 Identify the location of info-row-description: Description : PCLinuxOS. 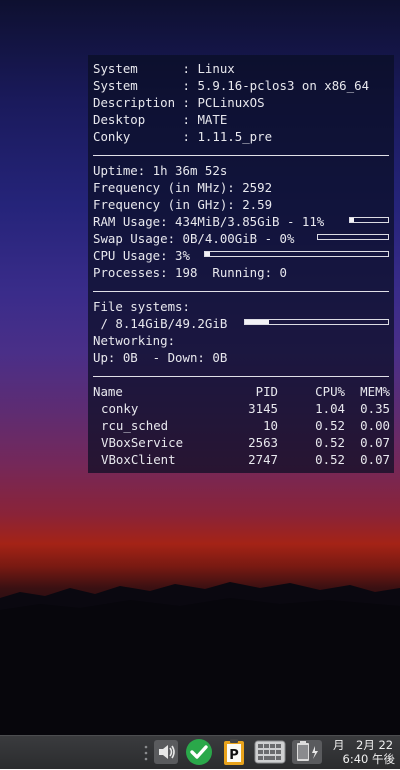
(179, 102).